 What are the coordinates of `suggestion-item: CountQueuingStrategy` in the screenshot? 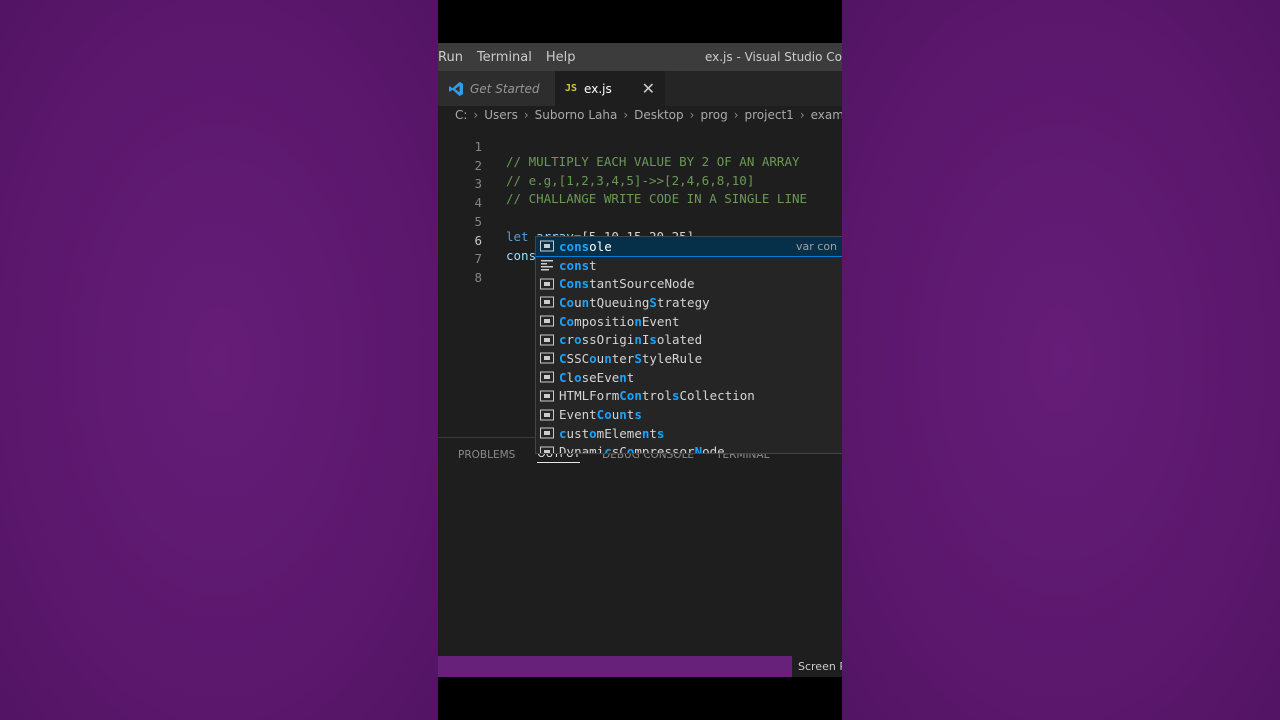 It's located at (689, 302).